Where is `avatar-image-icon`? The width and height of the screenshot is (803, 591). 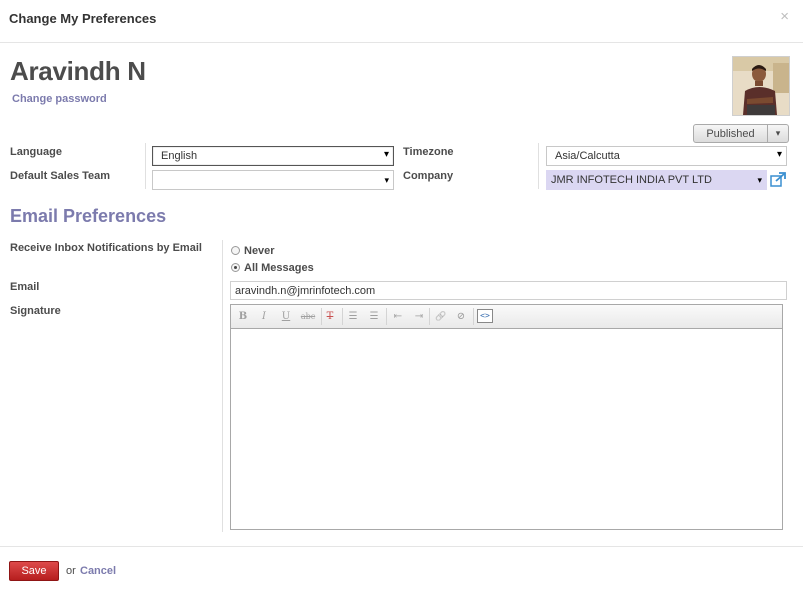
avatar-image-icon is located at coordinates (761, 86).